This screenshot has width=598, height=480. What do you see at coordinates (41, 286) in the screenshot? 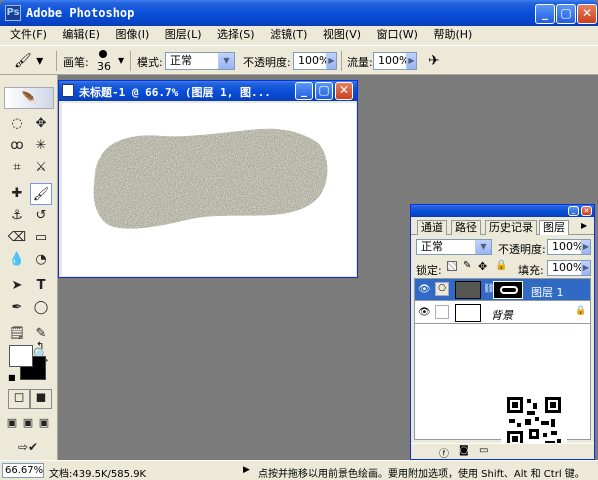
I see `type-tool-icon: T` at bounding box center [41, 286].